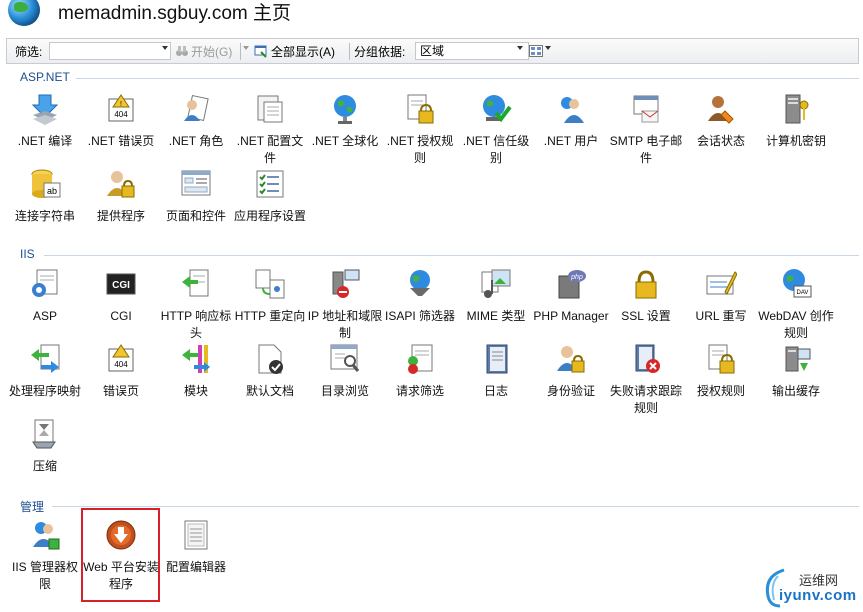 Image resolution: width=863 pixels, height=612 pixels. What do you see at coordinates (260, 51) in the screenshot?
I see `show-all-icon` at bounding box center [260, 51].